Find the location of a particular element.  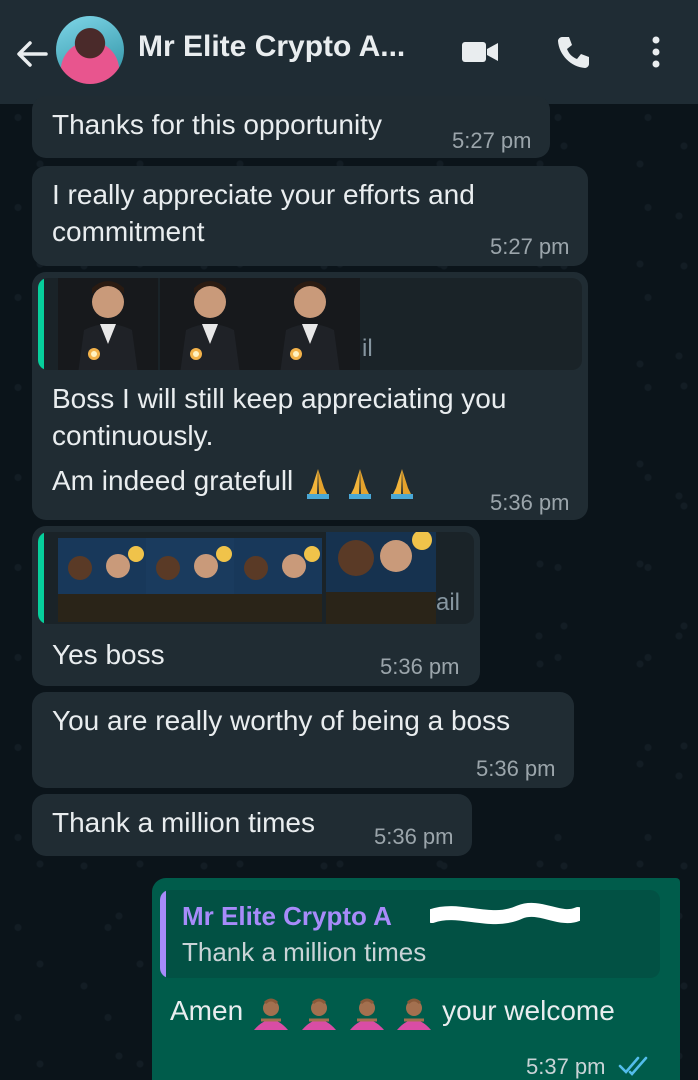

message-text: Boss I will still keep appreciating you is located at coordinates (279, 398).